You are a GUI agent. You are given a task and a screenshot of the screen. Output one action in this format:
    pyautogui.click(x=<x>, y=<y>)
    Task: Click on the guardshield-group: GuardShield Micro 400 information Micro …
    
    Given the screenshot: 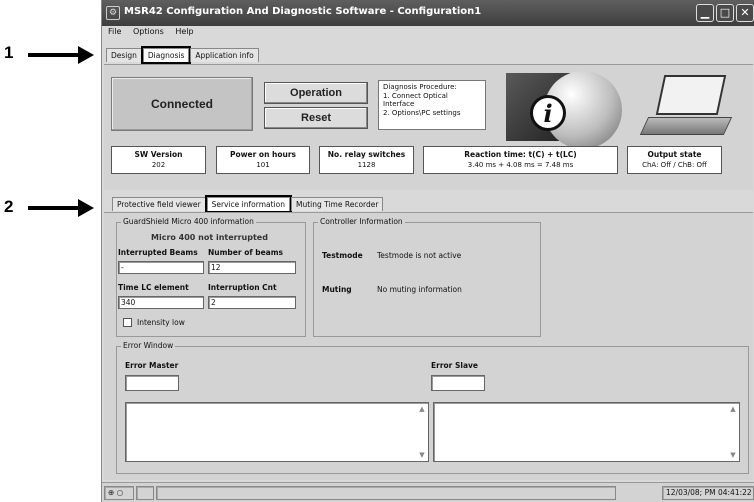 What is the action you would take?
    pyautogui.click(x=211, y=277)
    